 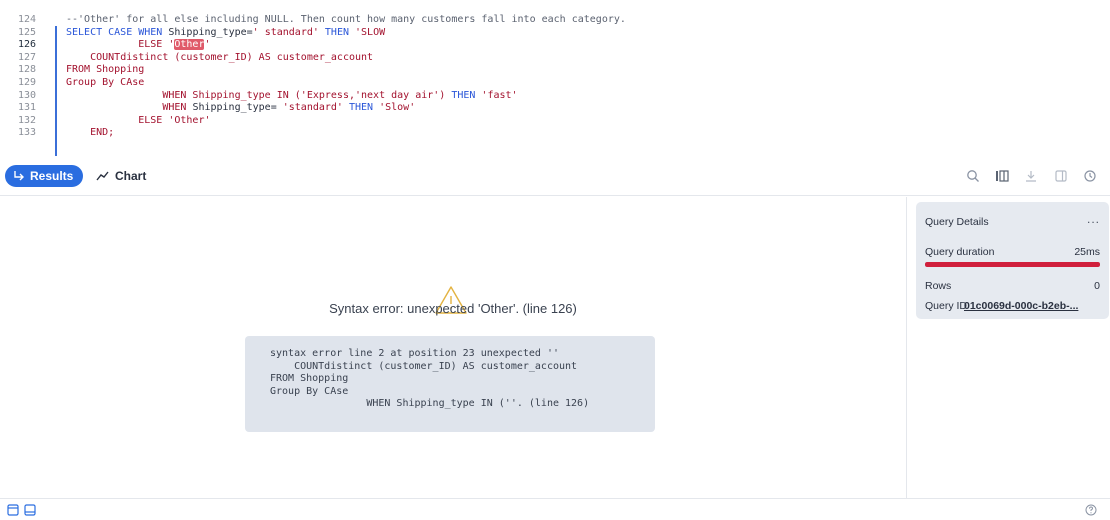 What do you see at coordinates (1031, 176) in the screenshot?
I see `download-icon` at bounding box center [1031, 176].